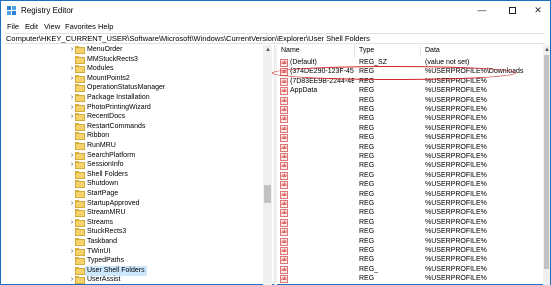  Describe the element at coordinates (132, 213) in the screenshot. I see `tree-item: StreamMRU` at that location.